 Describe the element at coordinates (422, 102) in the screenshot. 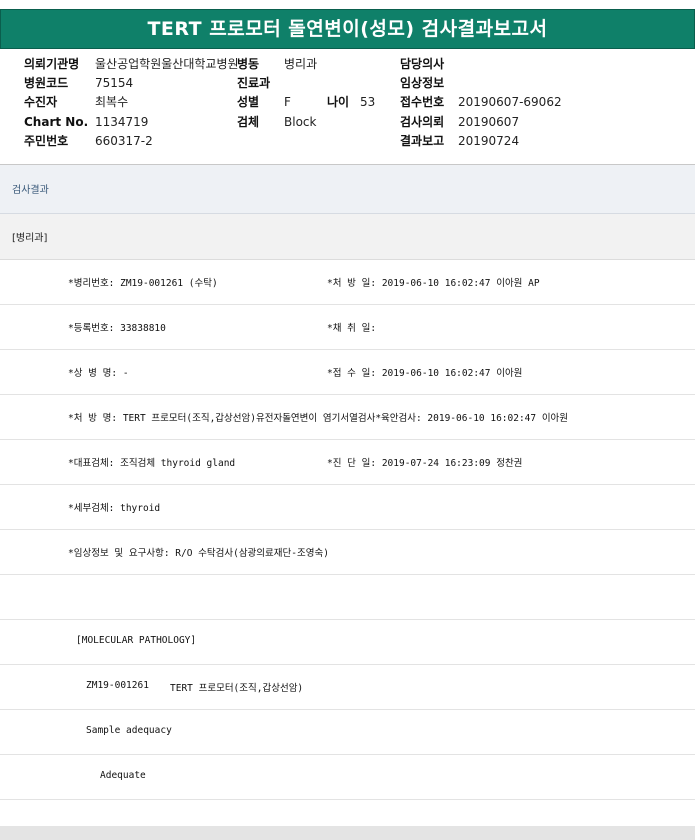

I see `receipt-no-label: 접수번호` at that location.